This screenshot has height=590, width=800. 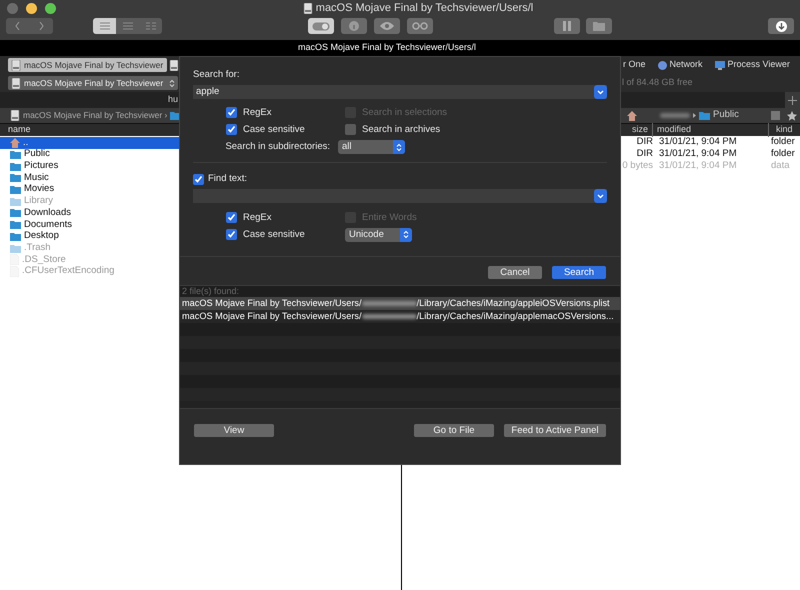 What do you see at coordinates (371, 147) in the screenshot?
I see `select-field: all` at bounding box center [371, 147].